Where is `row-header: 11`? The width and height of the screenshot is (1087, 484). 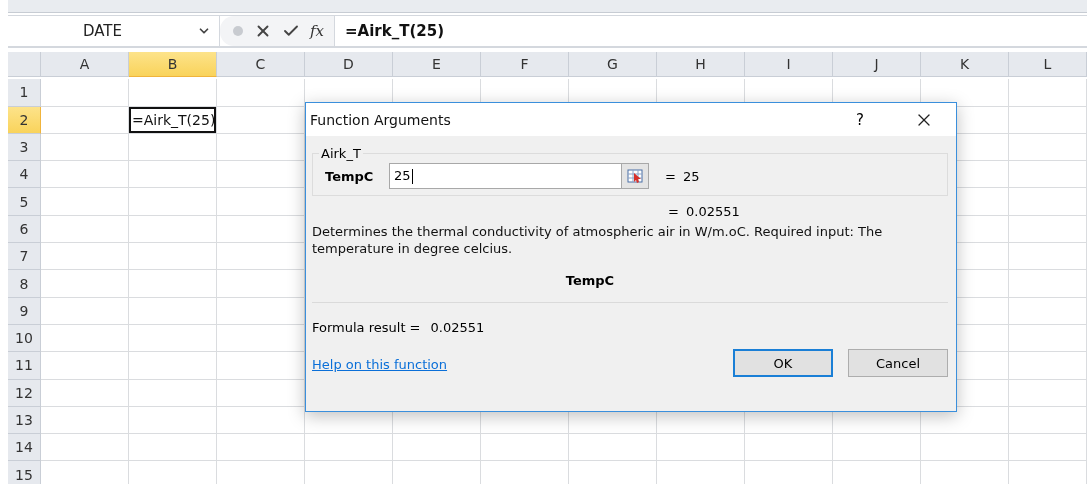
row-header: 11 is located at coordinates (24, 366).